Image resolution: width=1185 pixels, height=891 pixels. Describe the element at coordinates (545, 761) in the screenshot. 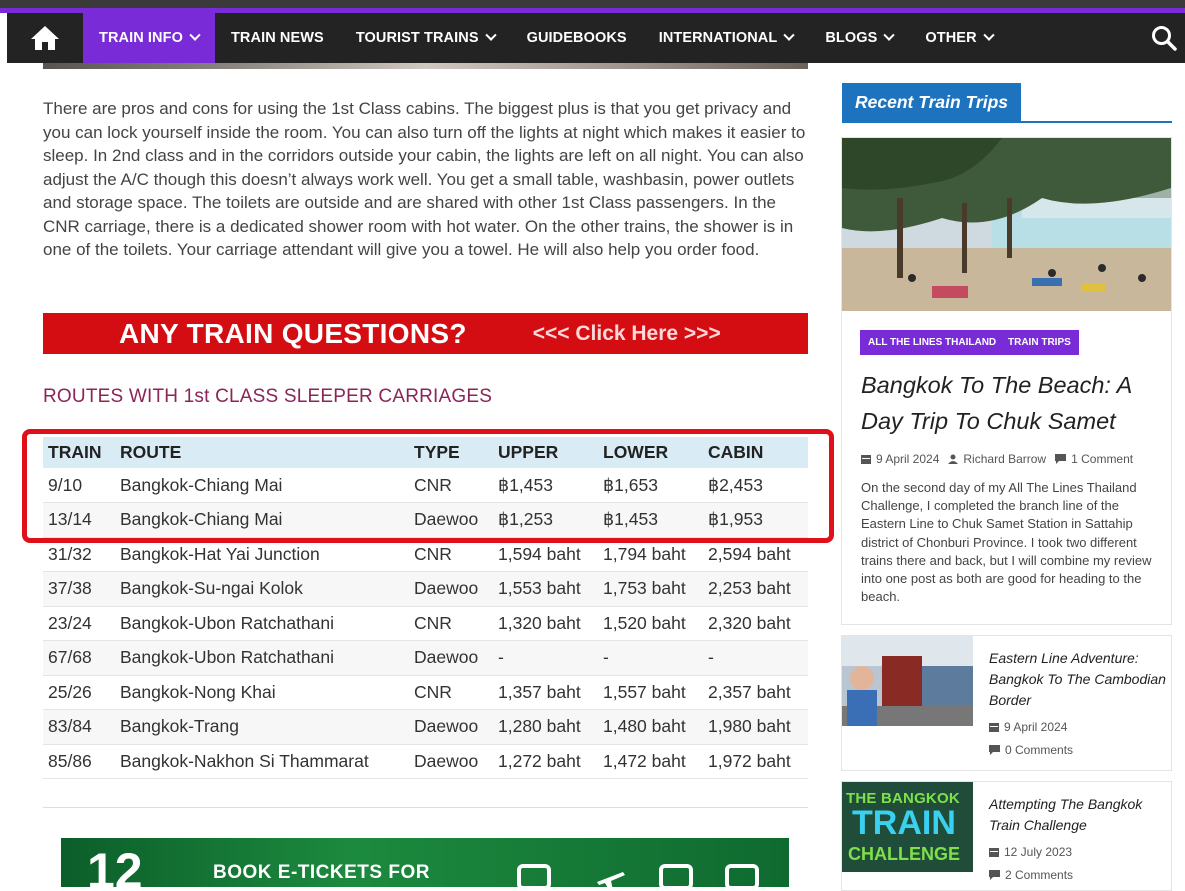

I see `cell-upper: 1,272 baht` at that location.